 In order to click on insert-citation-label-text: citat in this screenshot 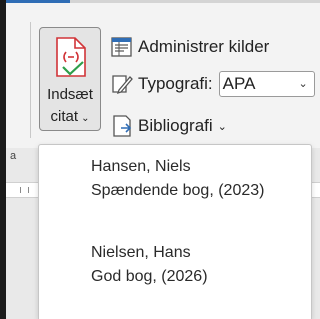, I will do `click(64, 116)`.